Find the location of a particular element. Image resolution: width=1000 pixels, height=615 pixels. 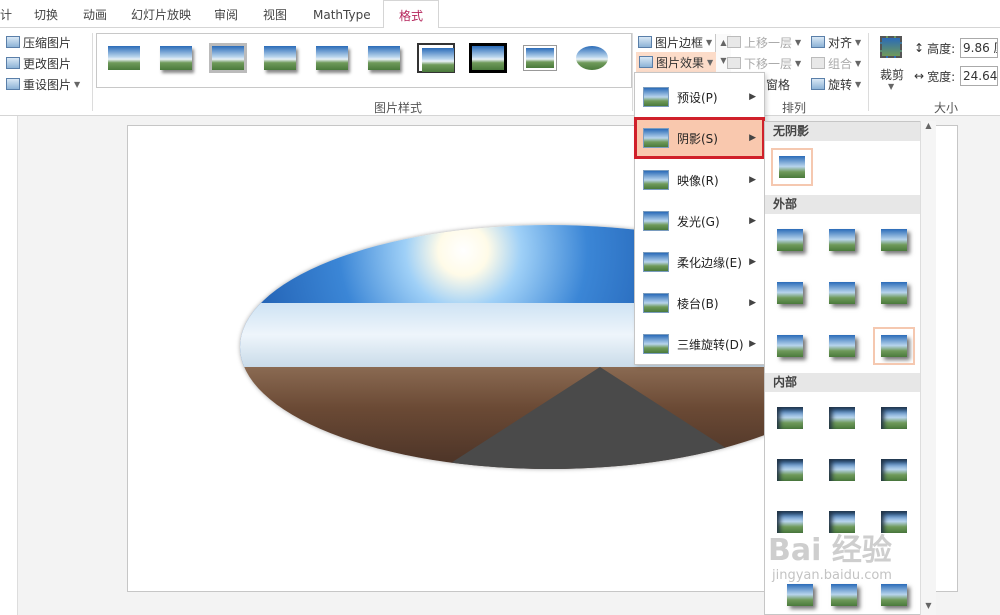

bring-forward-button: 上移一层 ▼ is located at coordinates (764, 42).